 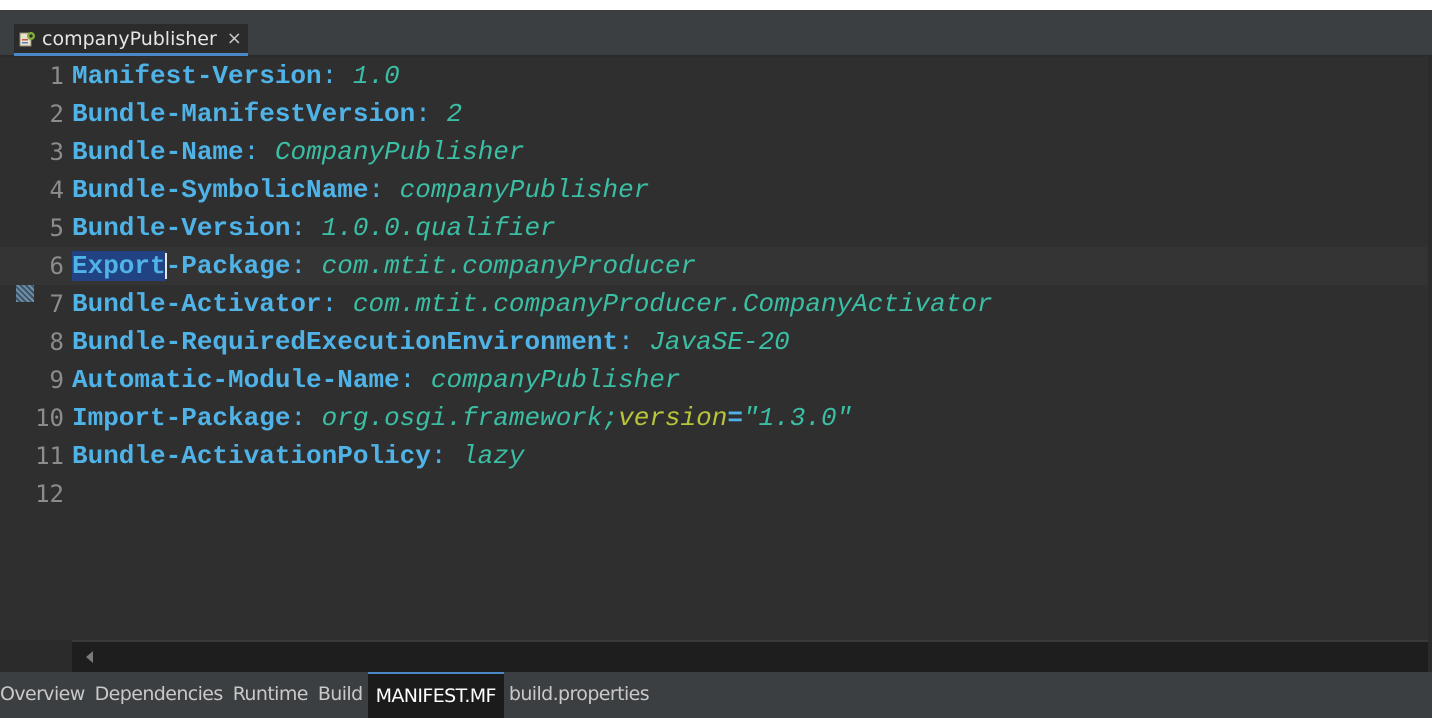 What do you see at coordinates (181, 418) in the screenshot?
I see `manifest-key: Import-Package` at bounding box center [181, 418].